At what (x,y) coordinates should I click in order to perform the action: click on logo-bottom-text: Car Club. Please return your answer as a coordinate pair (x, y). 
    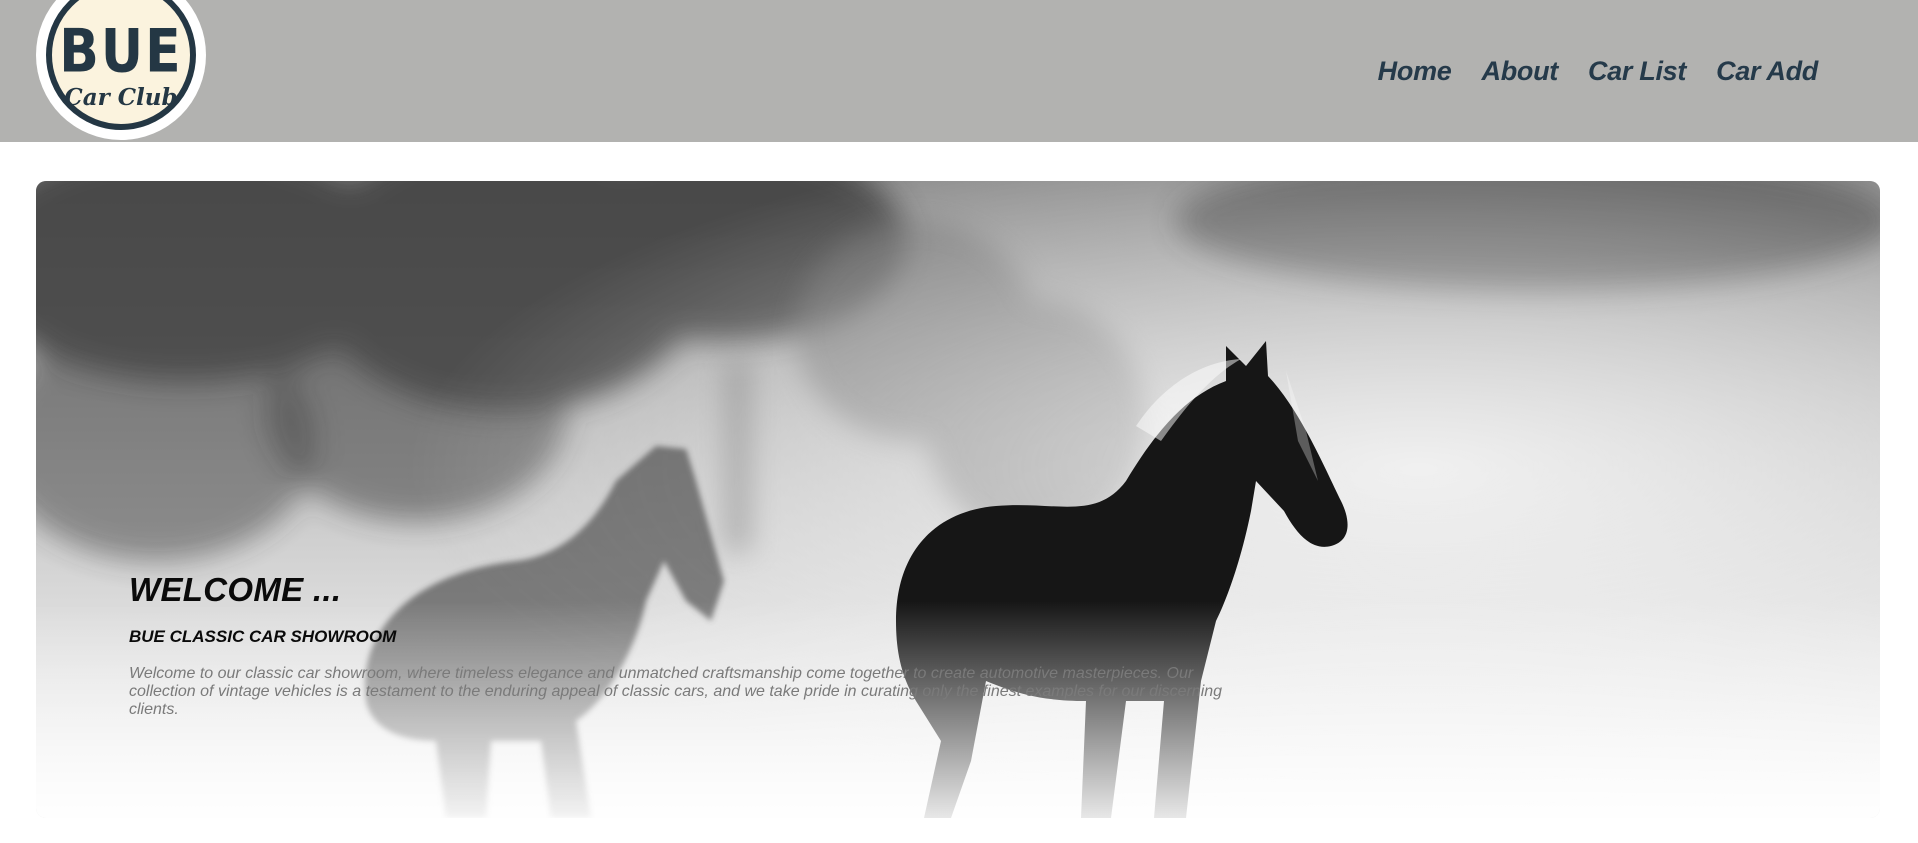
    Looking at the image, I should click on (121, 97).